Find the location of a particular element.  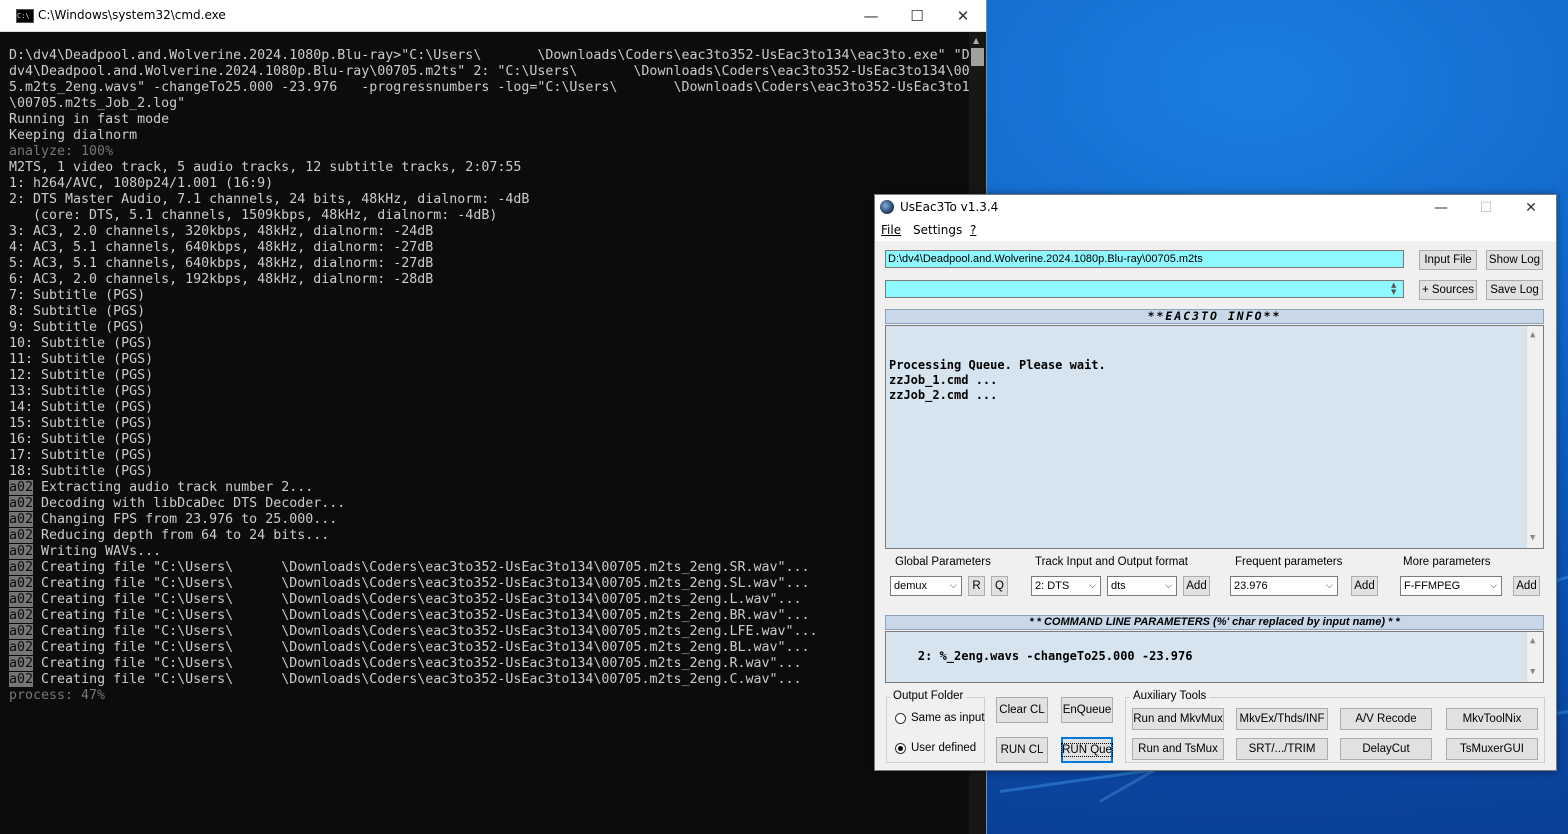

console-line-text: 12: Subtitle (PGS) is located at coordinates (81, 375).